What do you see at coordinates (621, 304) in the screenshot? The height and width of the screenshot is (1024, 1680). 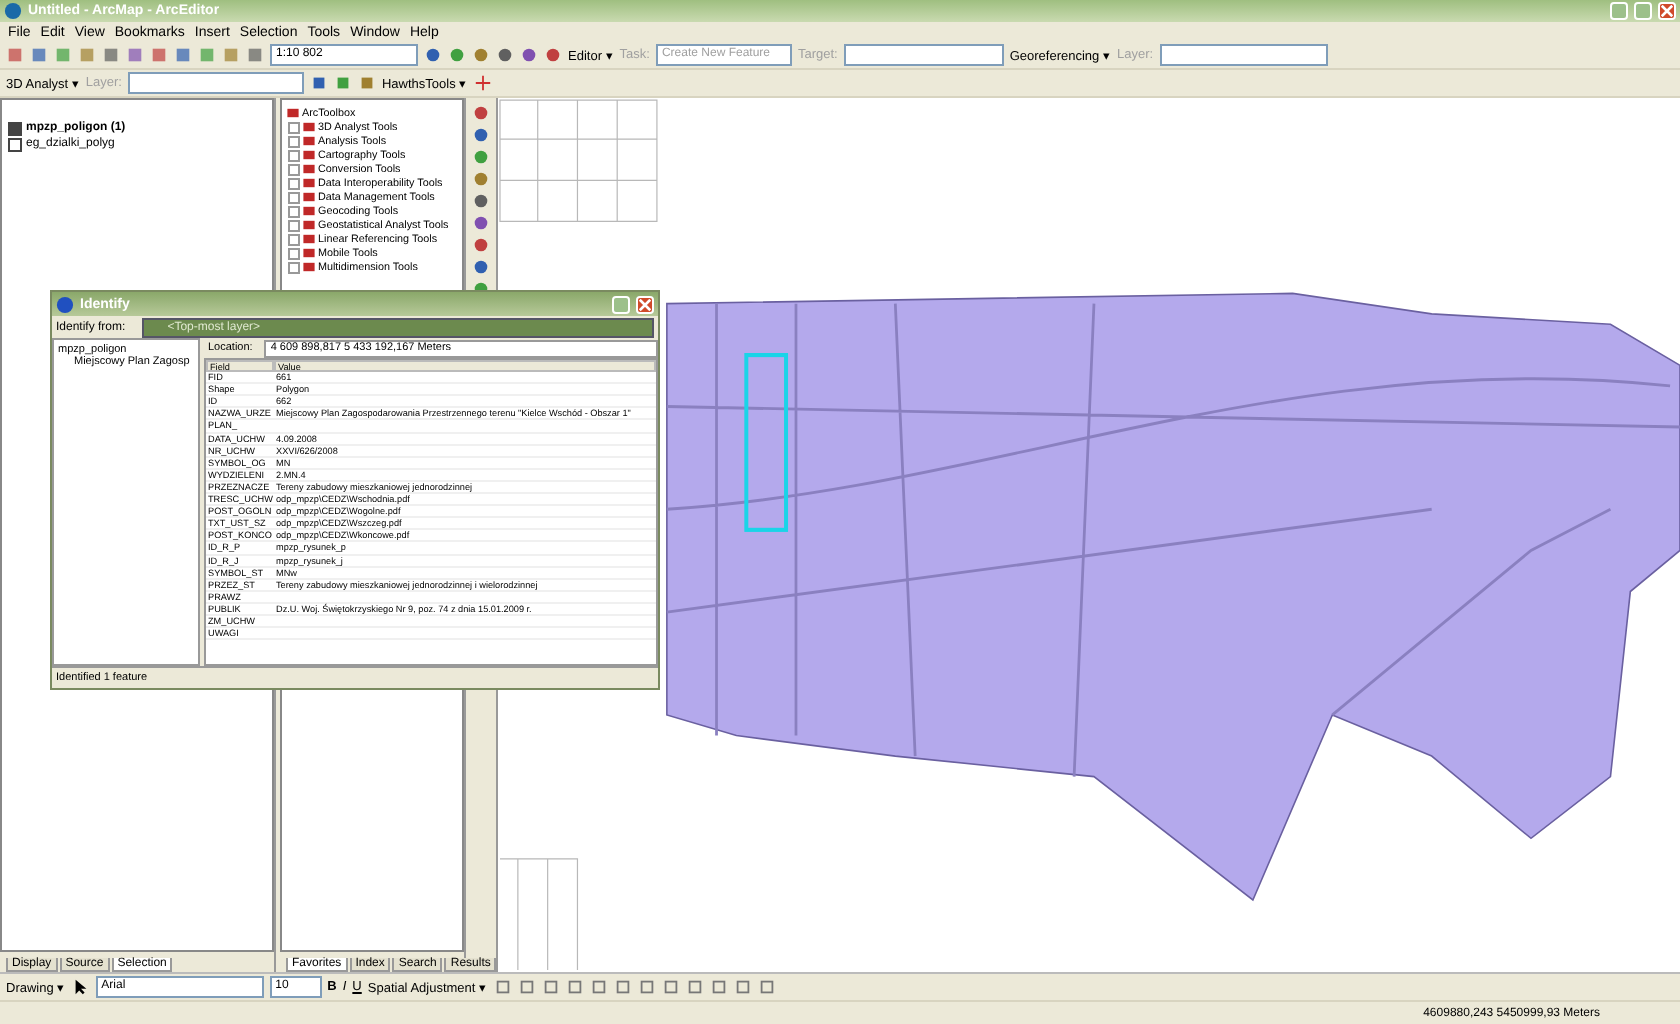 I see `help-button` at bounding box center [621, 304].